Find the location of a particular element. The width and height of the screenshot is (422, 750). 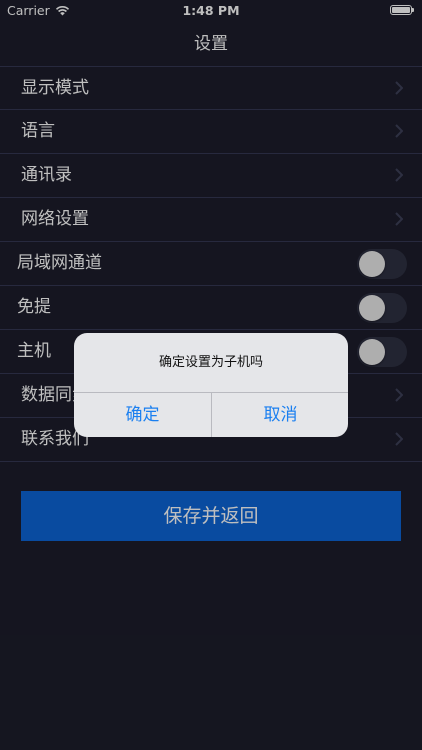

alert-cancel-button: 取消 is located at coordinates (280, 415).